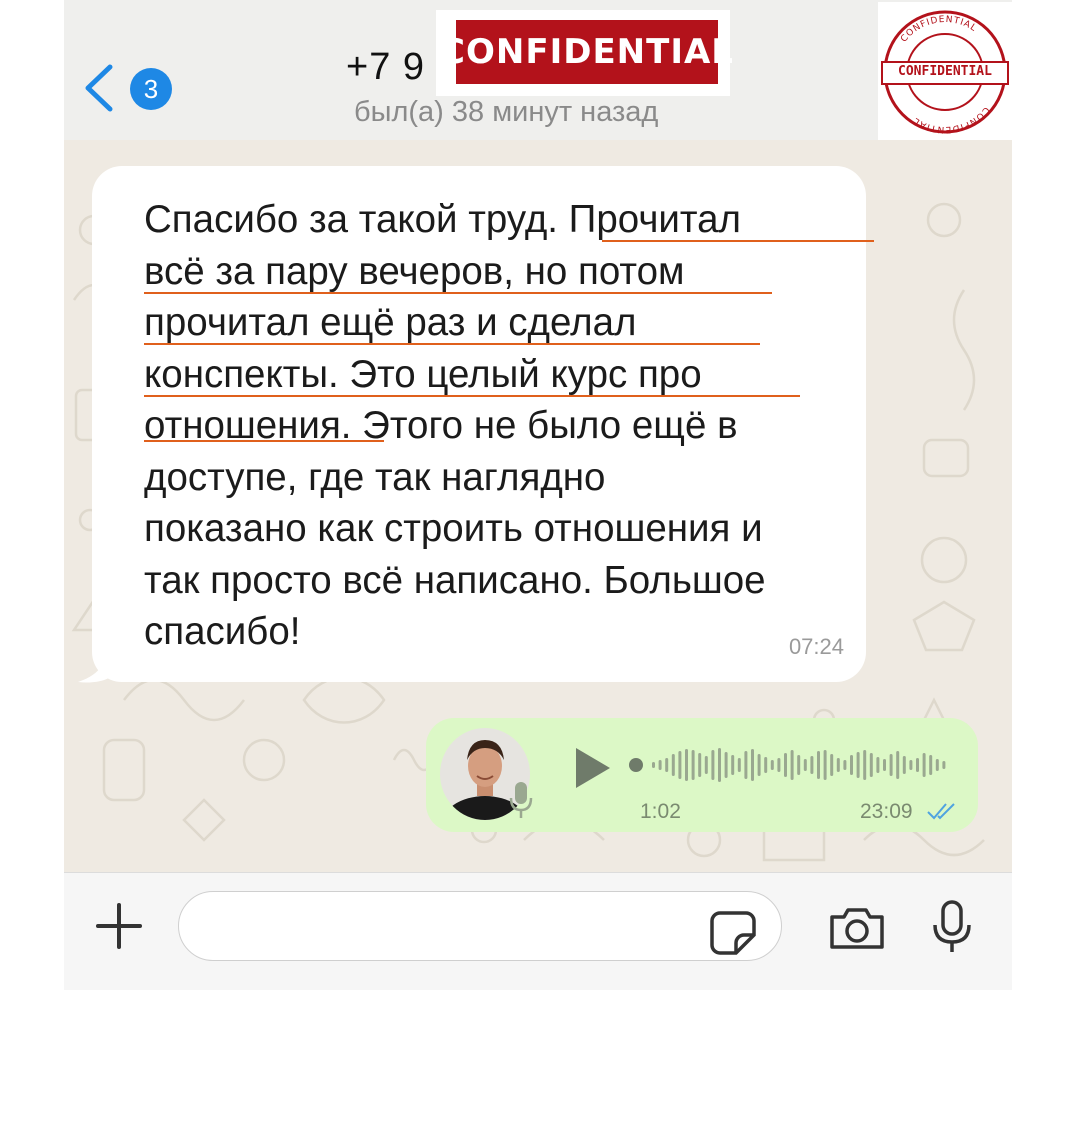 The image size is (1076, 1148). What do you see at coordinates (816, 646) in the screenshot?
I see `message-timestamp: 07:24` at bounding box center [816, 646].